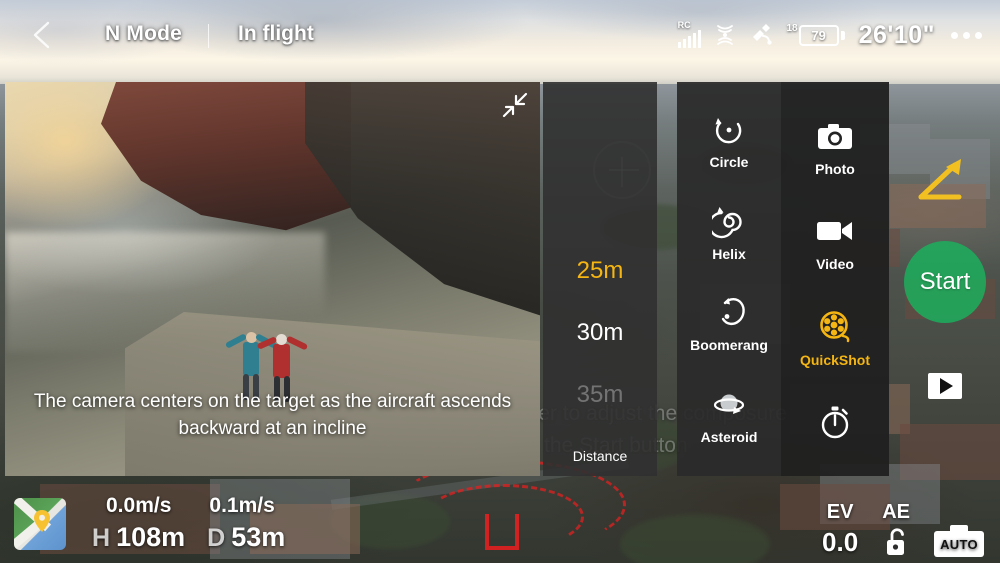  What do you see at coordinates (835, 264) in the screenshot?
I see `camera-mode-video-label: Video` at bounding box center [835, 264].